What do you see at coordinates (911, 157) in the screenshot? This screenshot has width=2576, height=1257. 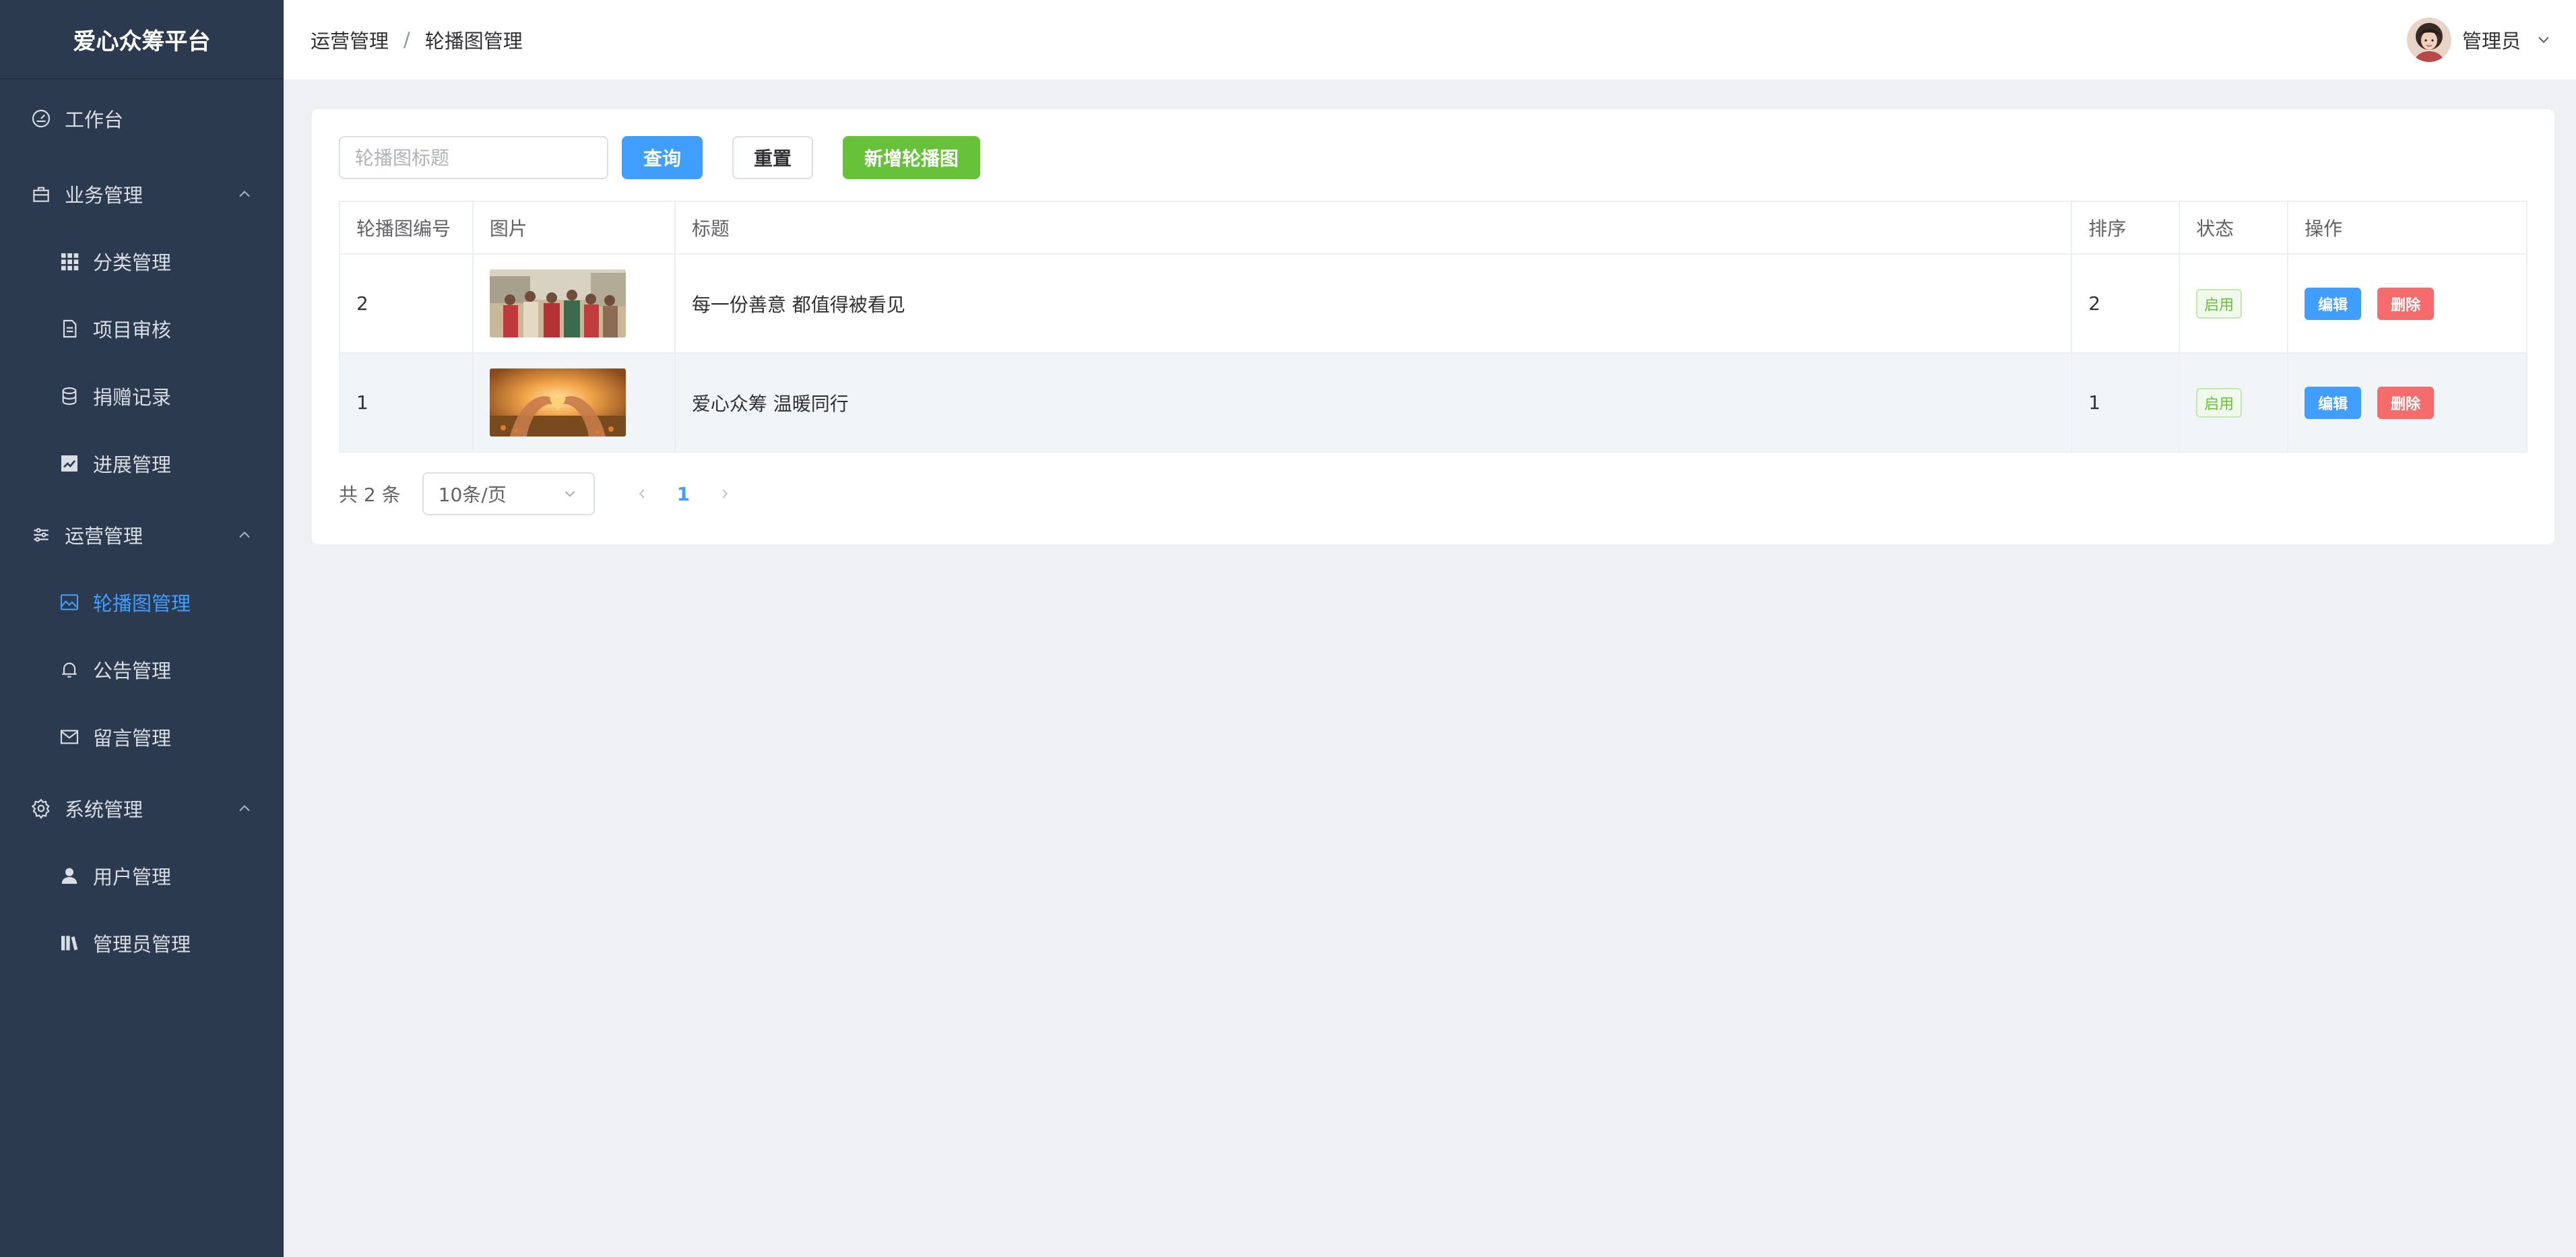 I see `add-carousel-button: 新增轮播图` at bounding box center [911, 157].